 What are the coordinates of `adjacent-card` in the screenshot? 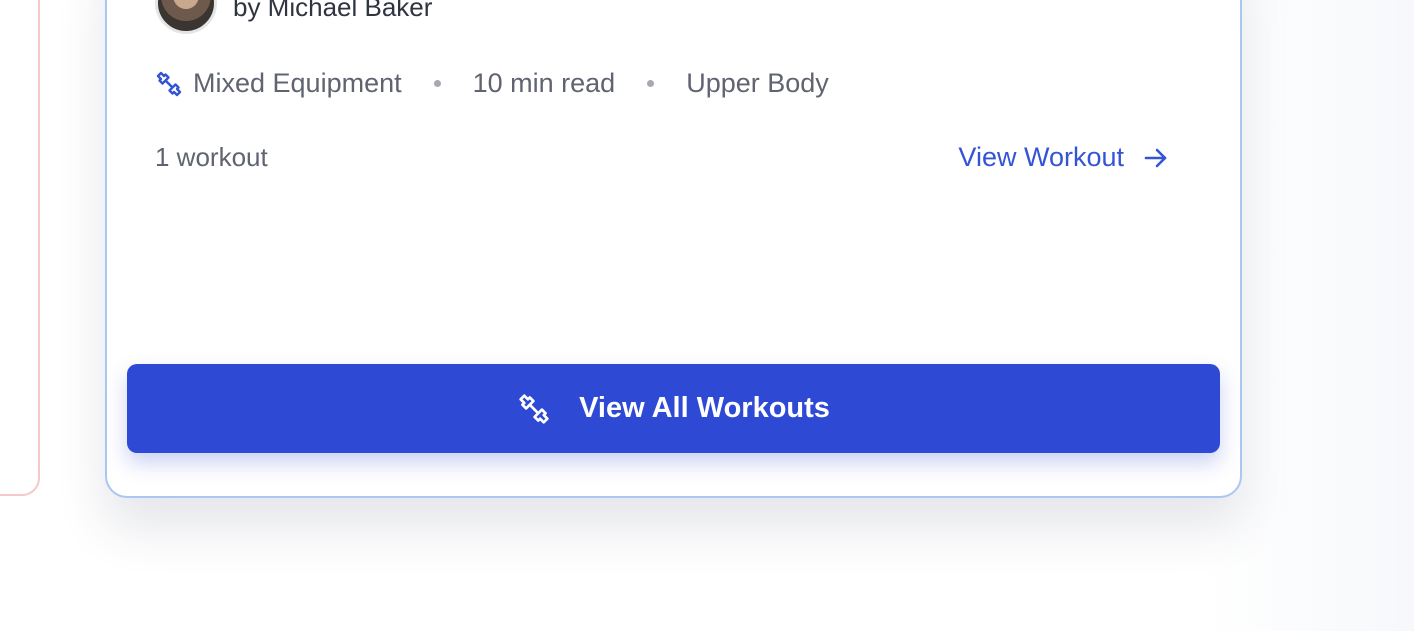 It's located at (20, 248).